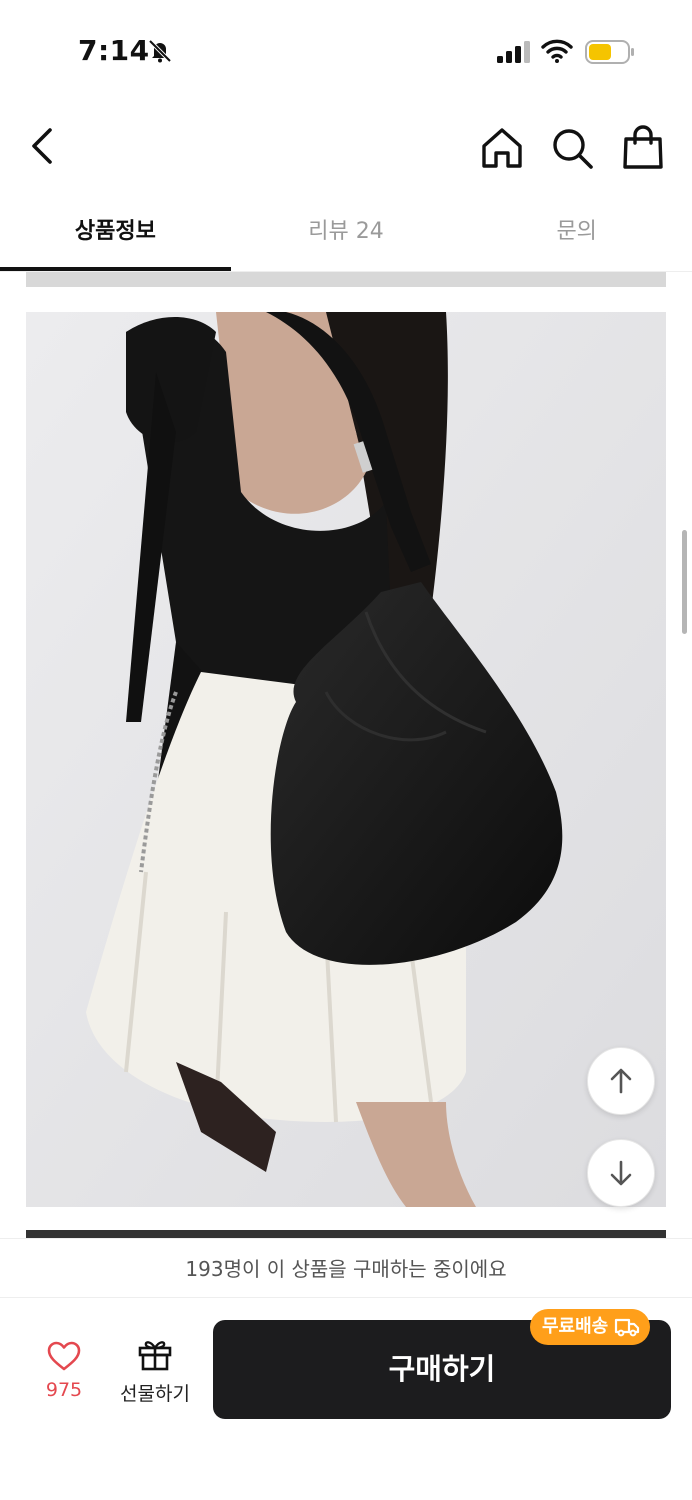 The width and height of the screenshot is (692, 1500). I want to click on tab-reviews: 리뷰 24, so click(346, 235).